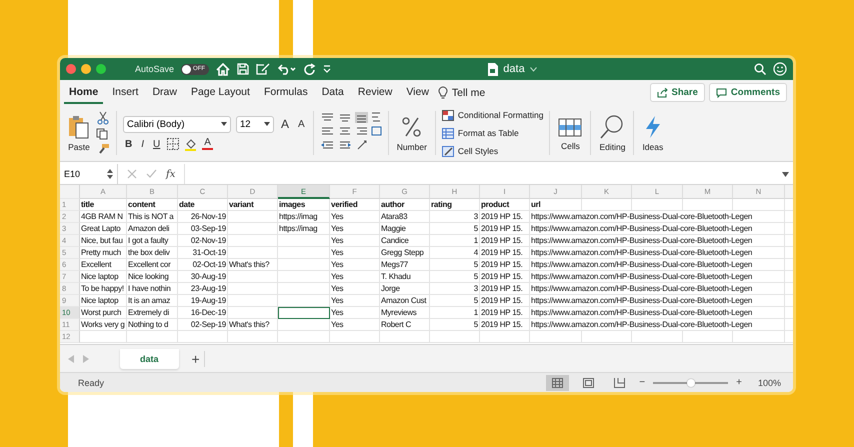  What do you see at coordinates (739, 382) in the screenshot?
I see `zoom-in-button: +` at bounding box center [739, 382].